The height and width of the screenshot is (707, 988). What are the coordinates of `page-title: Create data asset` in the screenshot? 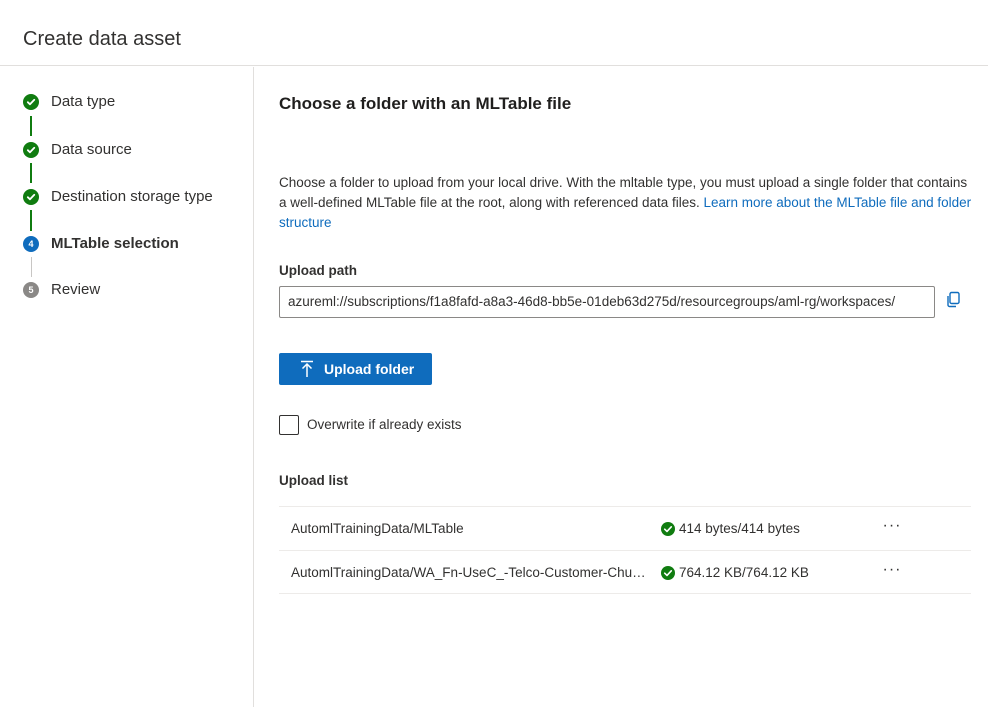 It's located at (102, 39).